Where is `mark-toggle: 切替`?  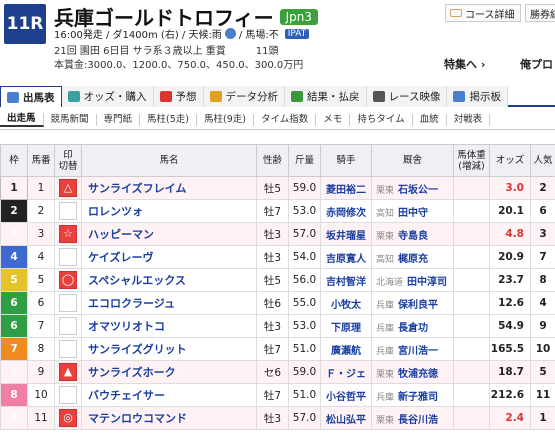
mark-toggle: 切替 is located at coordinates (67, 166).